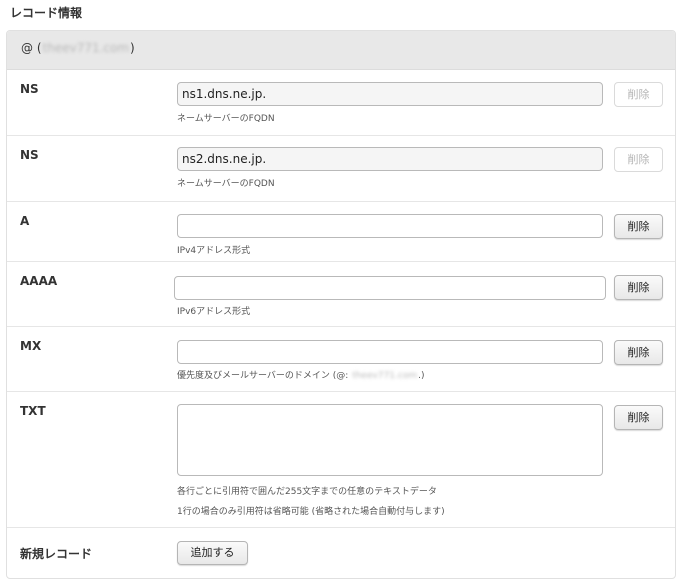  I want to click on section-title: レコード情報, so click(46, 13).